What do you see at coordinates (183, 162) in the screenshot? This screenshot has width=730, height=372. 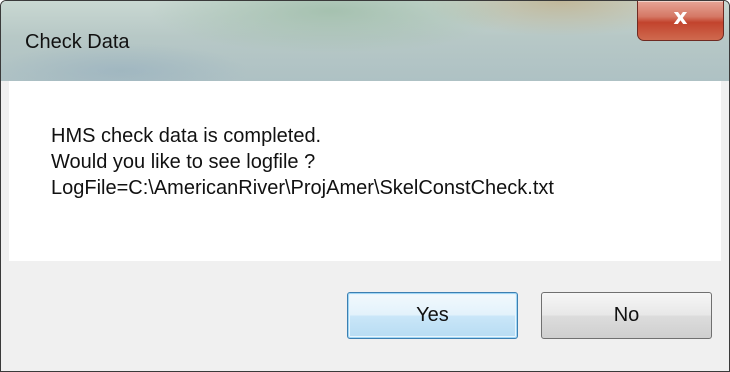 I see `message-line-question: Would you like to see logfile ?` at bounding box center [183, 162].